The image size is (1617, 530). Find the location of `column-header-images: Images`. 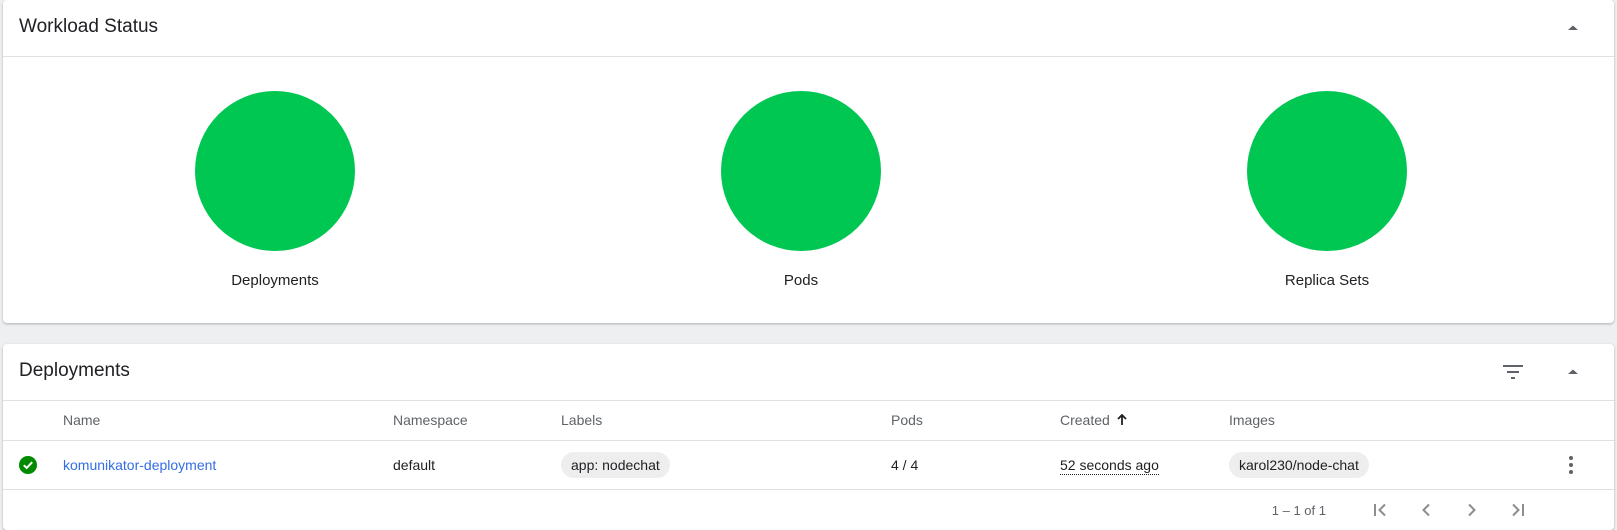

column-header-images: Images is located at coordinates (1252, 420).